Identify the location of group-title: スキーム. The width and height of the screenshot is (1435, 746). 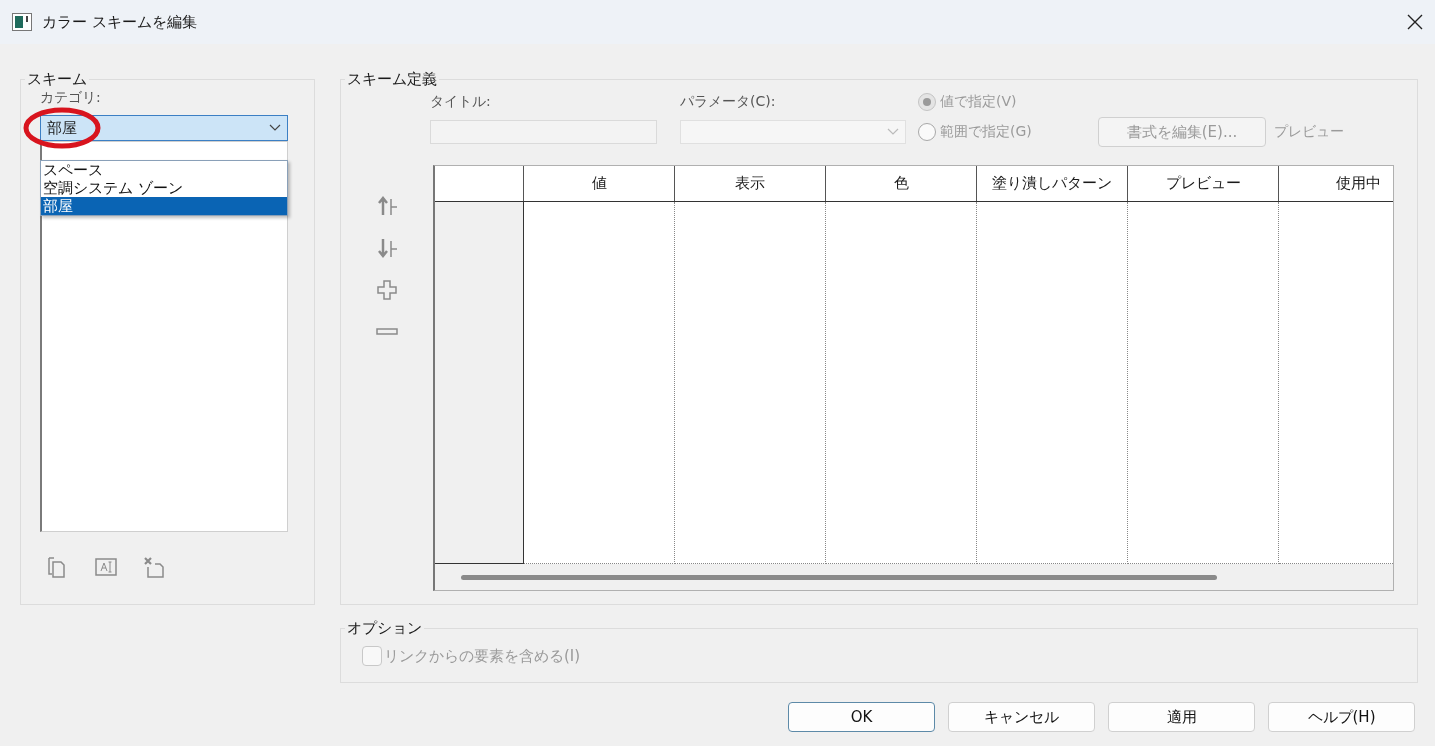
(57, 79).